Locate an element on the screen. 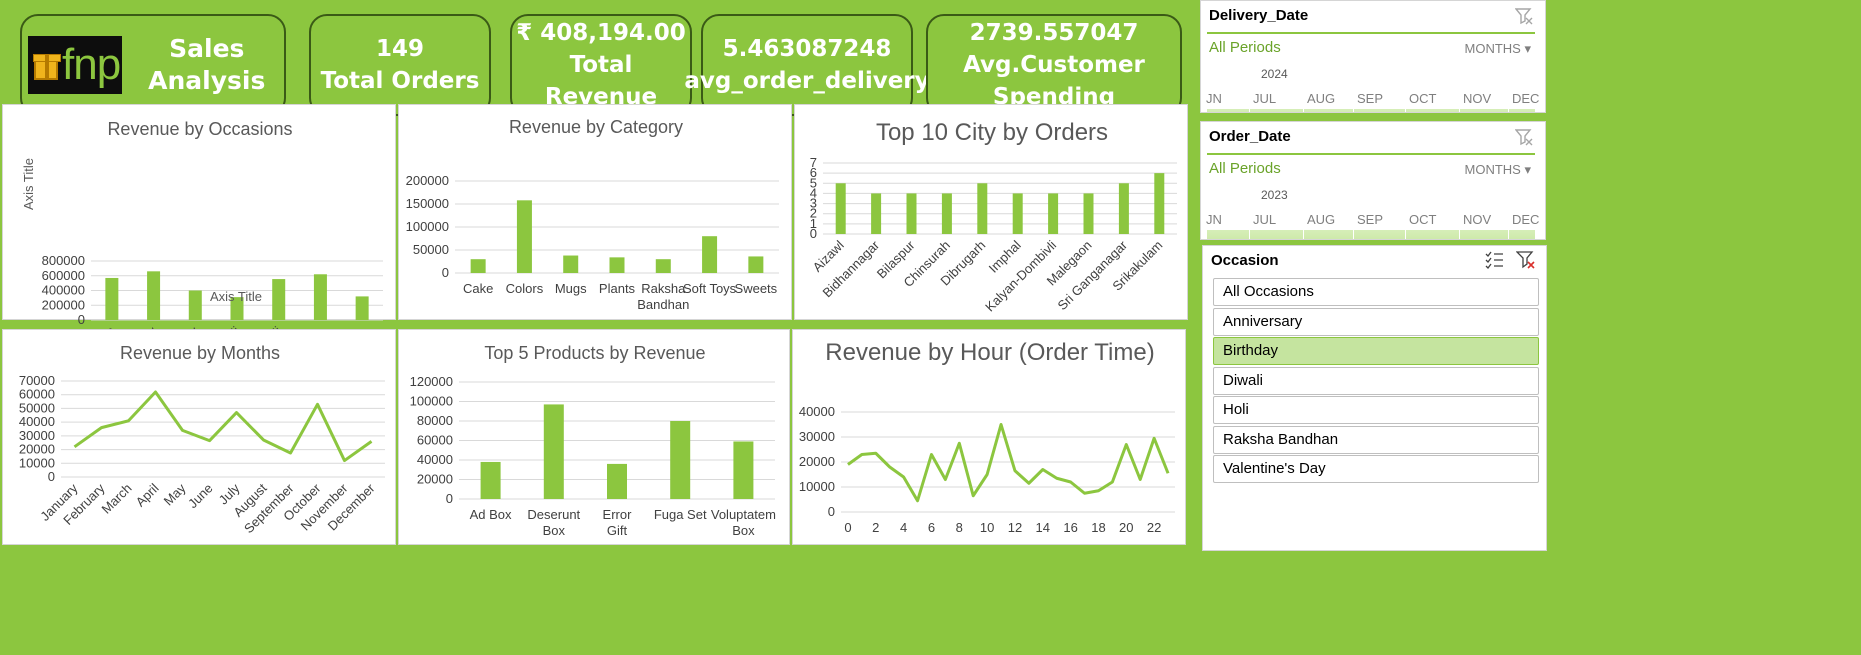 The image size is (1861, 655). y-tick-label: 80000 is located at coordinates (435, 420).